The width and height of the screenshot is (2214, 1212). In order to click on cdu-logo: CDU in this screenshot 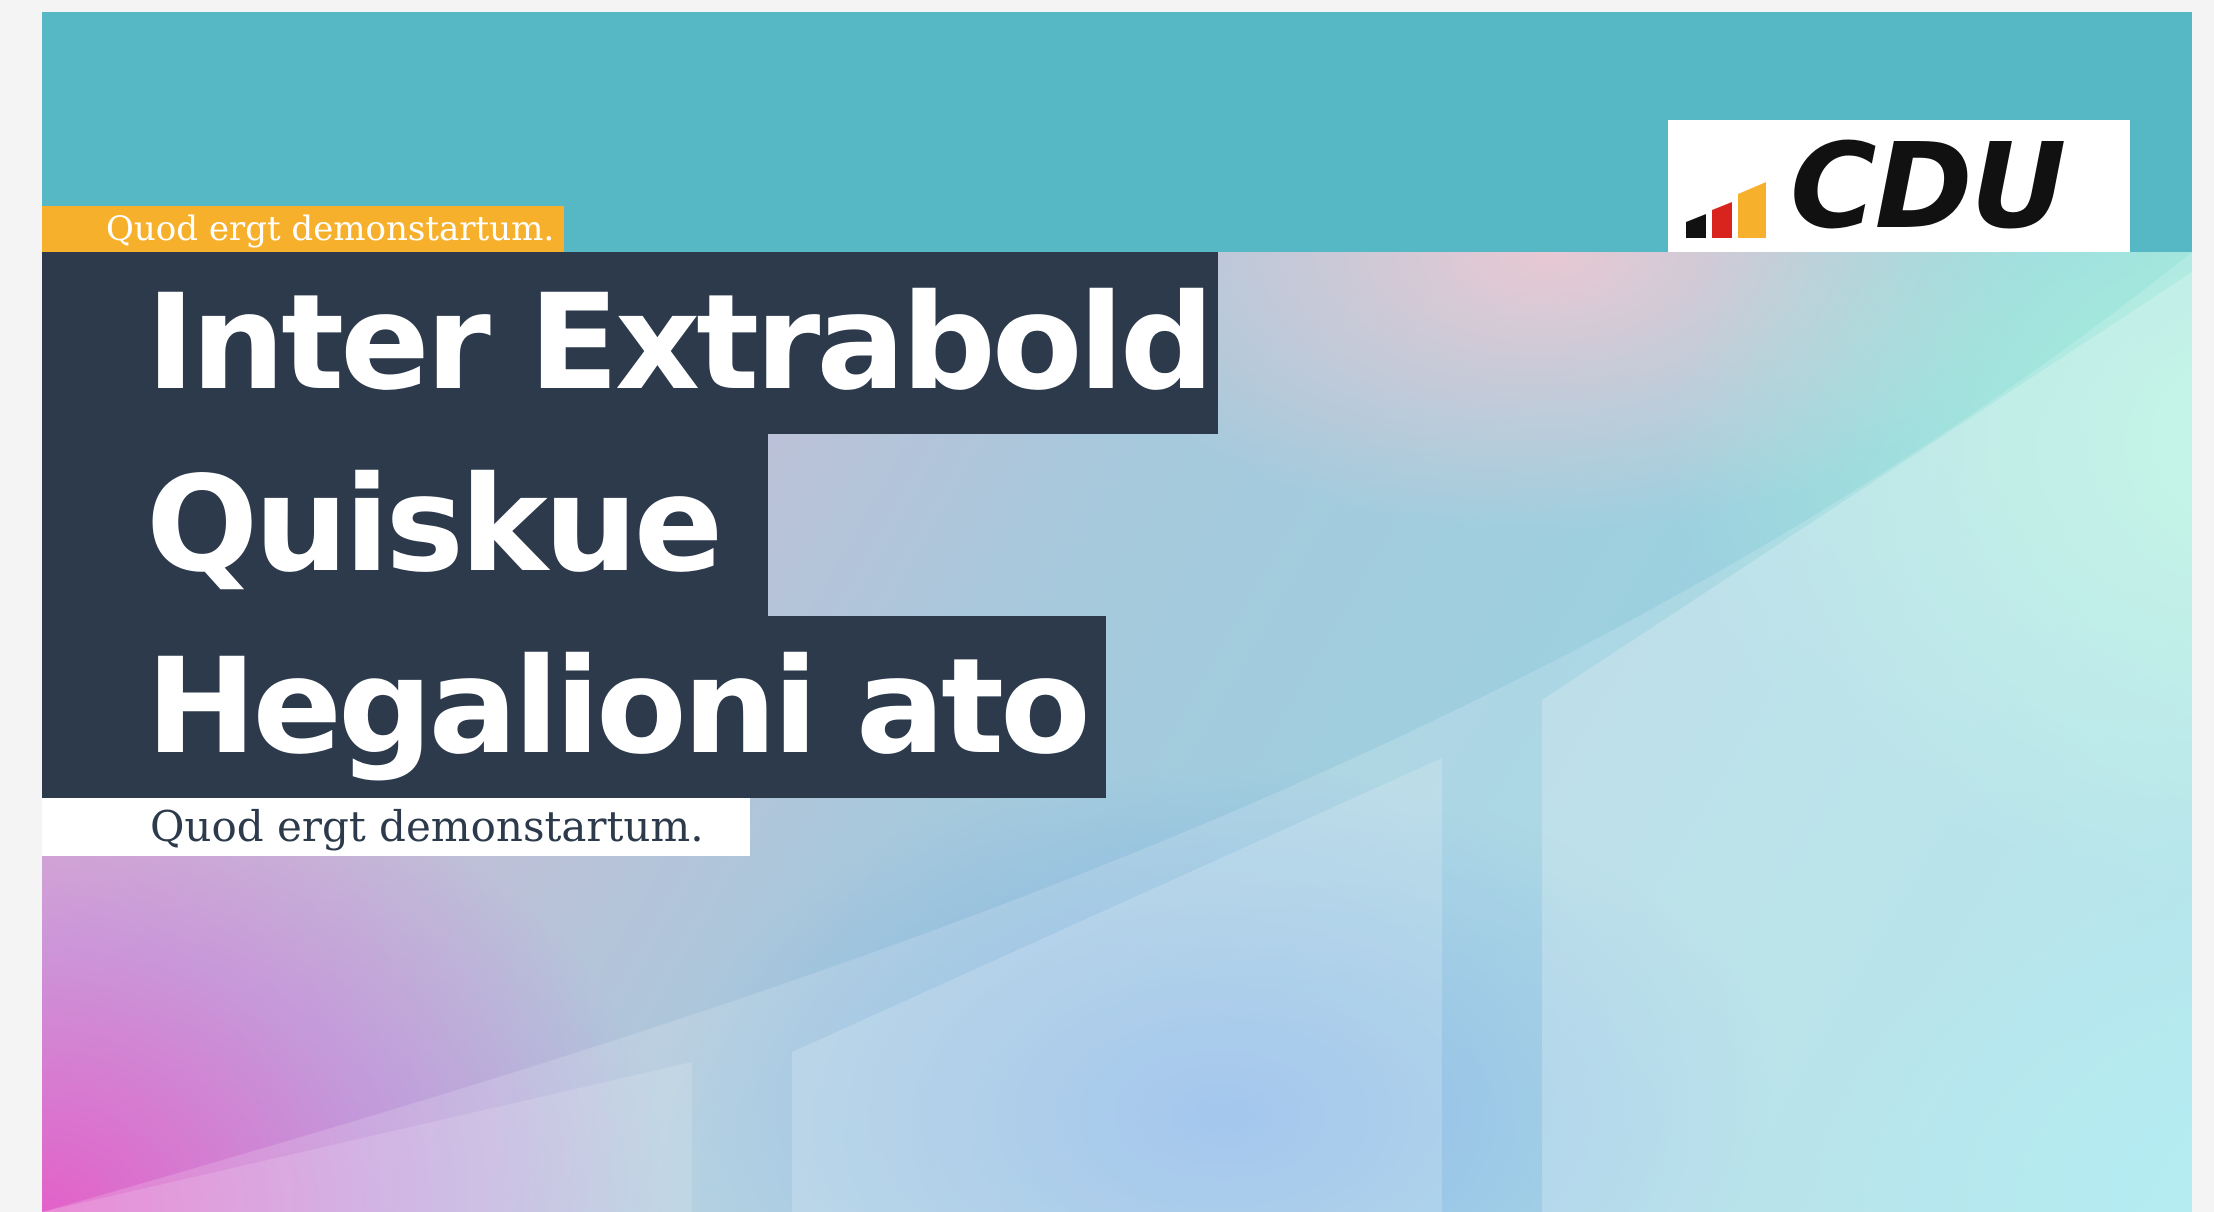, I will do `click(1899, 186)`.